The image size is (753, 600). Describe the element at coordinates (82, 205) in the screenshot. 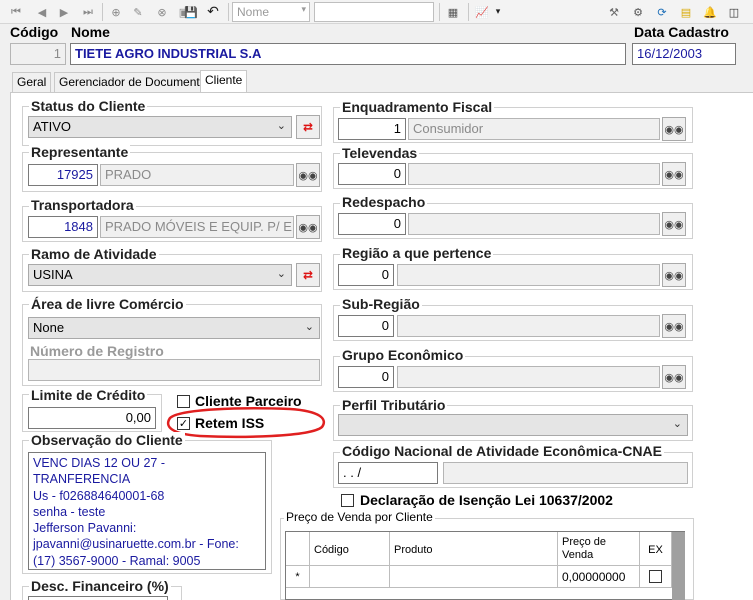

I see `transportadora-label: Transportadora` at that location.